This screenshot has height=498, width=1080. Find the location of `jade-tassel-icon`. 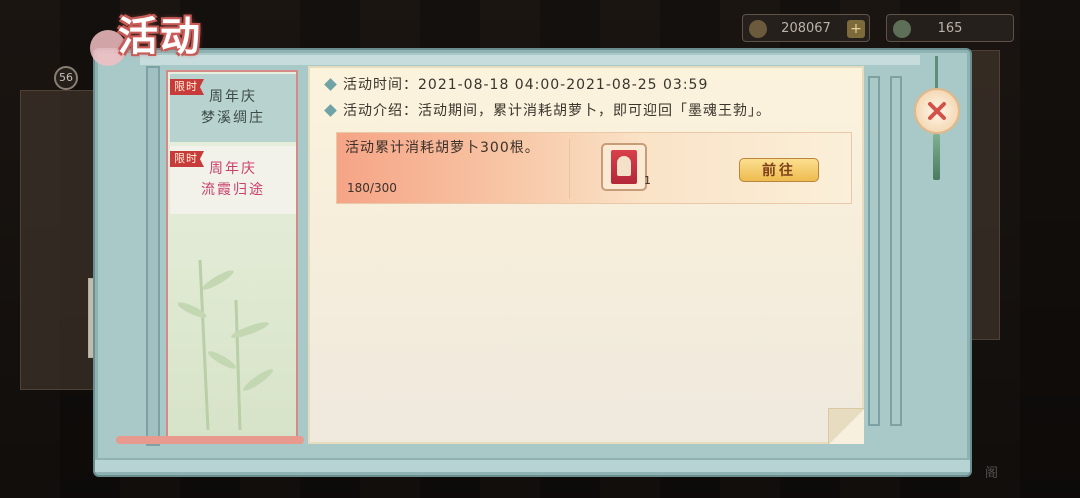

jade-tassel-icon is located at coordinates (936, 157).